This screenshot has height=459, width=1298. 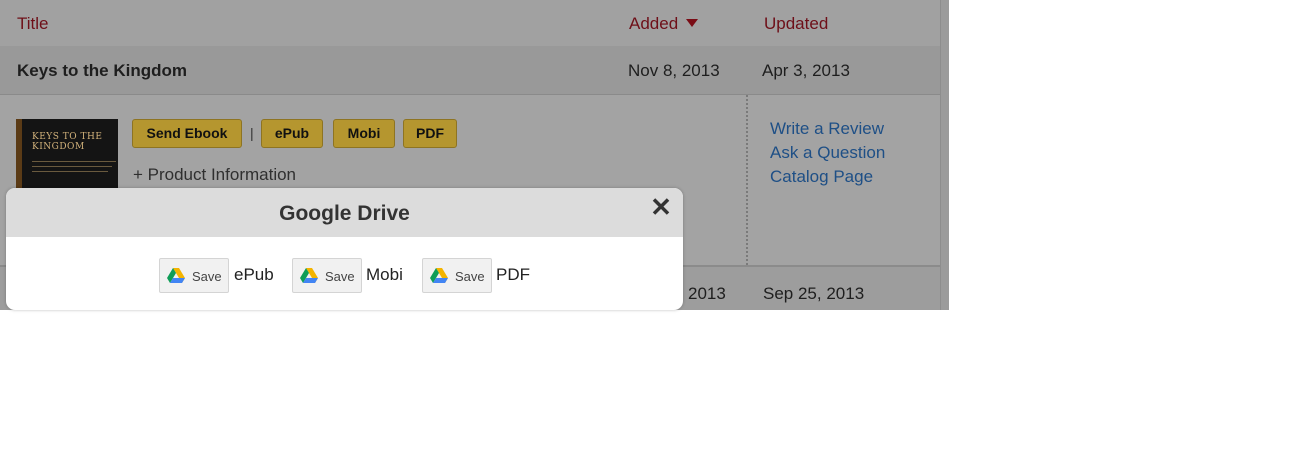 What do you see at coordinates (747, 180) in the screenshot?
I see `dotted-divider` at bounding box center [747, 180].